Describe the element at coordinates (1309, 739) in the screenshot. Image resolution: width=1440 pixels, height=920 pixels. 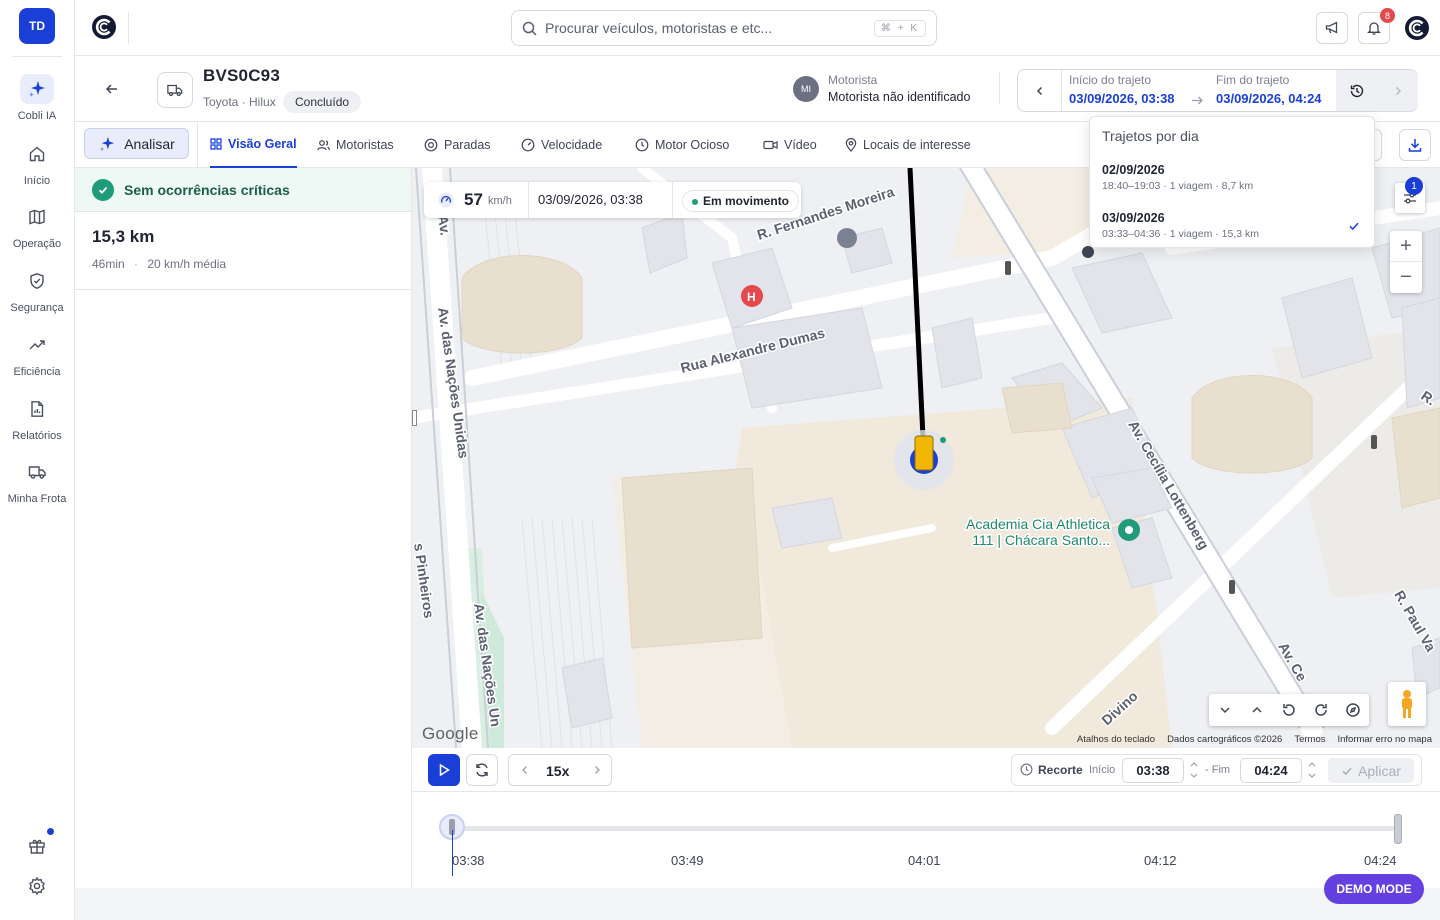
I see `terms-link: Termos` at that location.